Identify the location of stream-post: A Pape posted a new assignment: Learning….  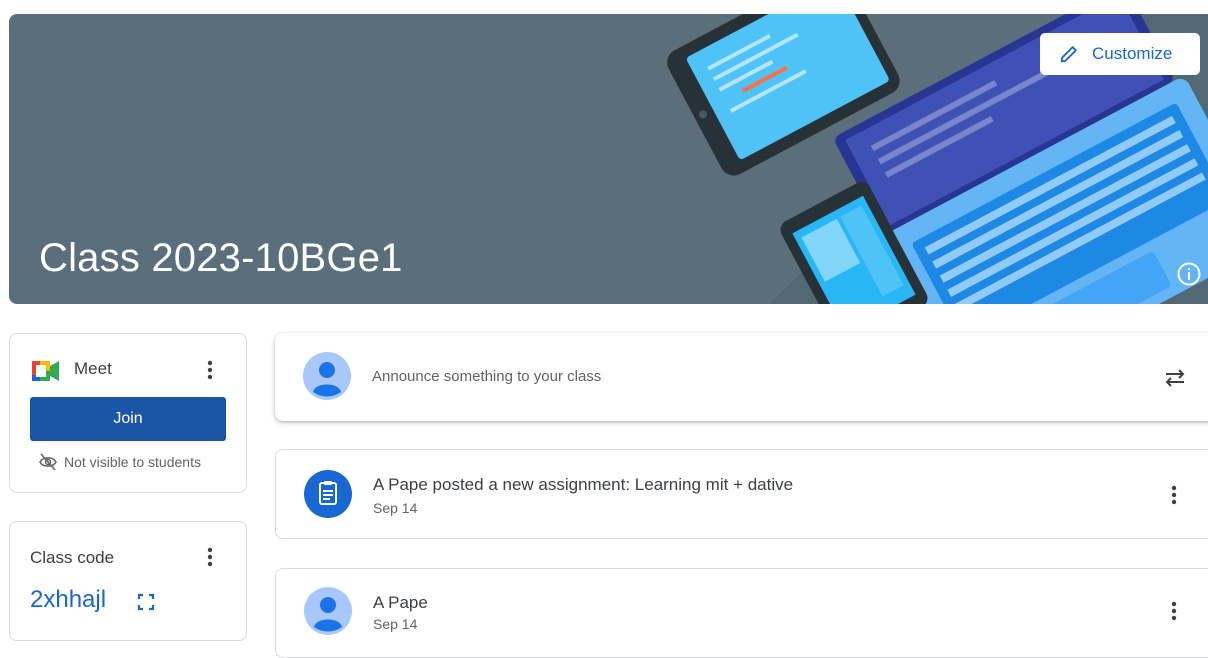
(741, 494).